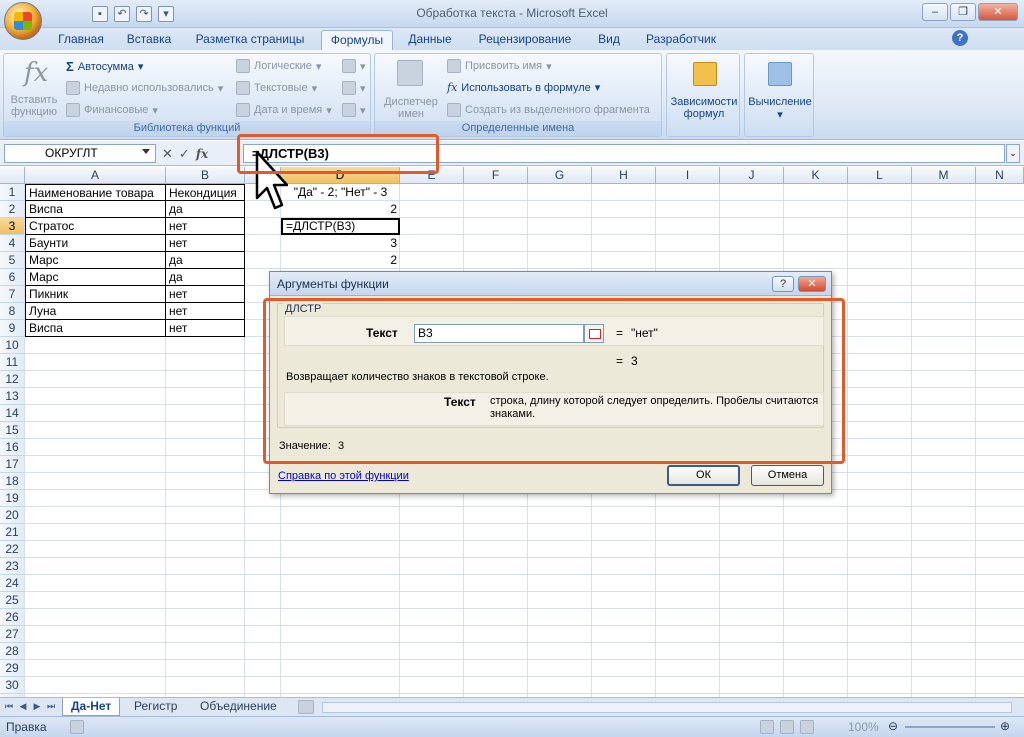  I want to click on next-sheet-icon: ▶, so click(37, 707).